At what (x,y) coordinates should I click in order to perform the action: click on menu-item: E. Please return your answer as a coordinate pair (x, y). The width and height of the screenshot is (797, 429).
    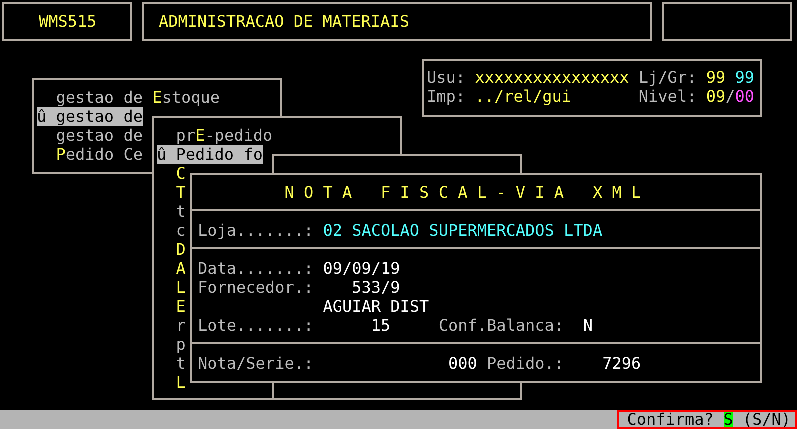
    Looking at the image, I should click on (171, 306).